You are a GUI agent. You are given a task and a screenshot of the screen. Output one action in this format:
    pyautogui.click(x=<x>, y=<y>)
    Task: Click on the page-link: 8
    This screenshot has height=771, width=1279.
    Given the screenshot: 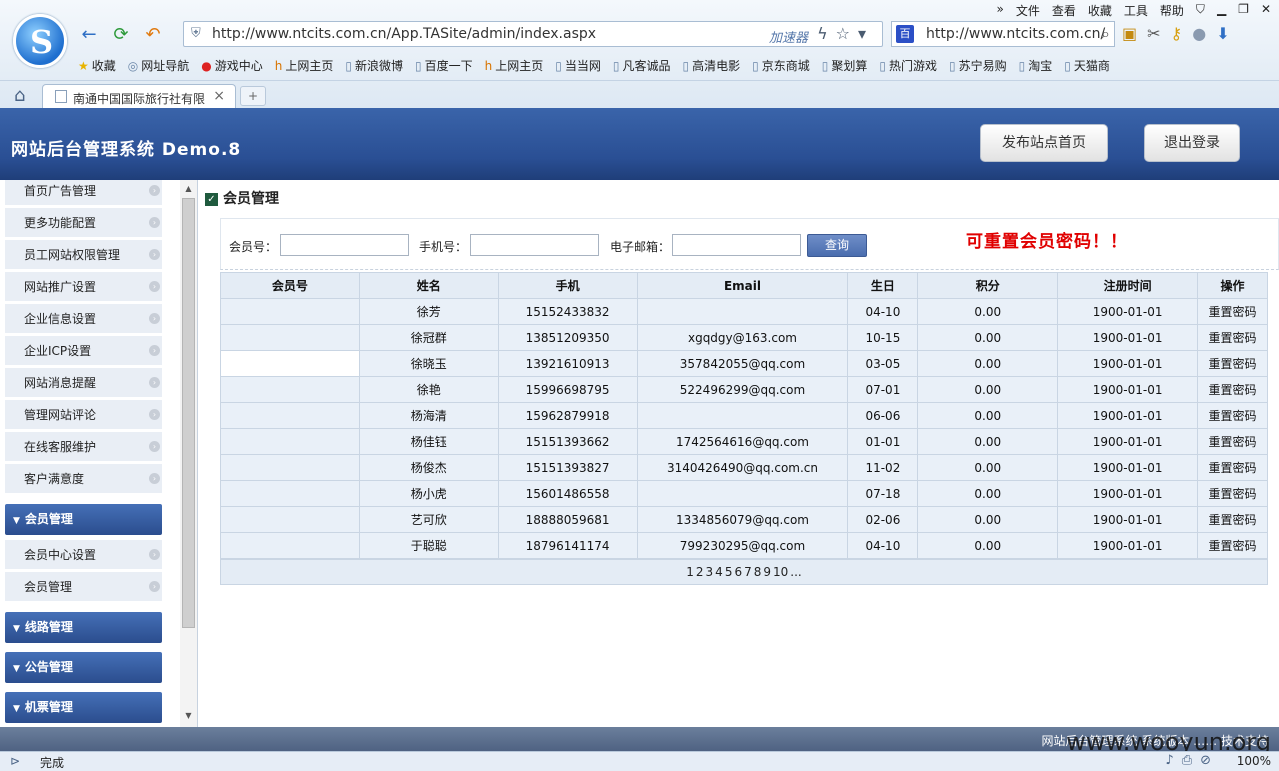 What is the action you would take?
    pyautogui.click(x=758, y=572)
    